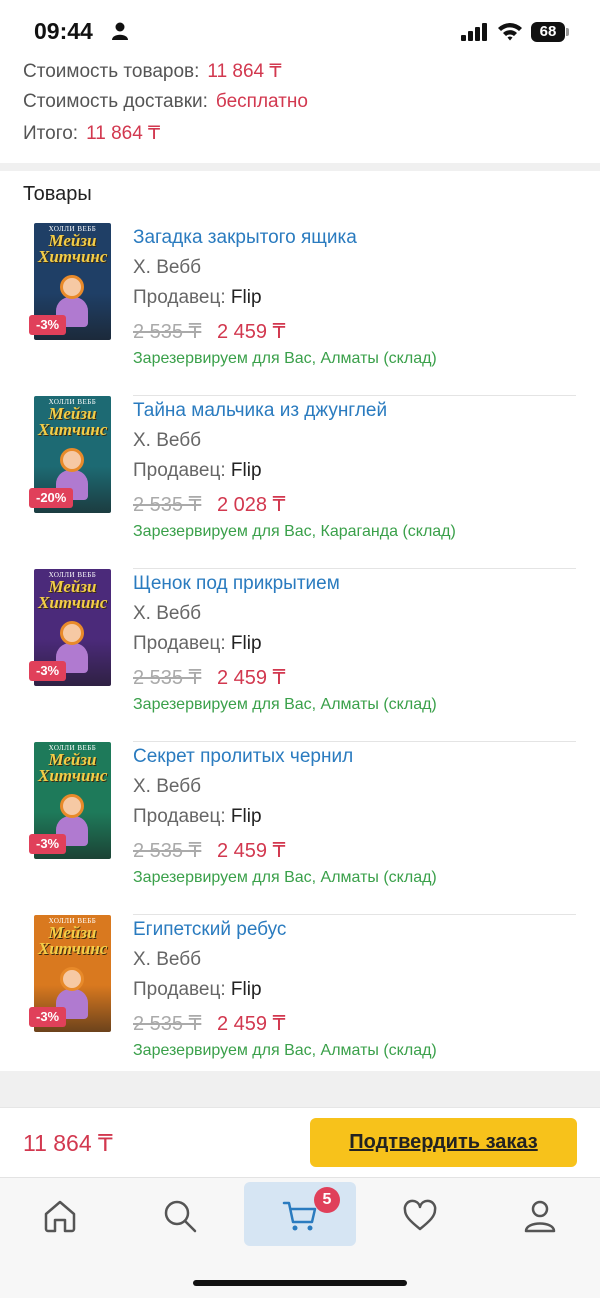 Image resolution: width=600 pixels, height=1298 pixels. Describe the element at coordinates (51, 498) in the screenshot. I see `discount-badge: -20%` at that location.